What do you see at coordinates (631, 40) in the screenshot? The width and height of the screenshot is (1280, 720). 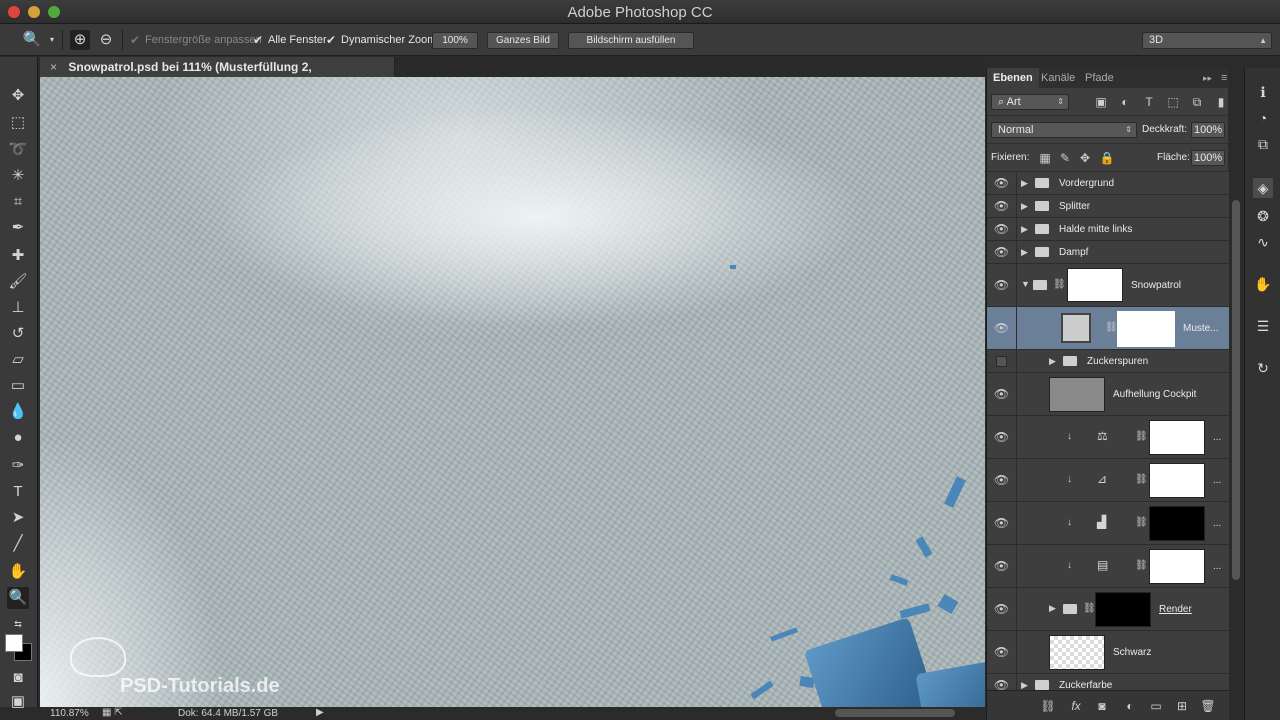 I see `fill-screen-button: Bildschirm ausfüllen` at bounding box center [631, 40].